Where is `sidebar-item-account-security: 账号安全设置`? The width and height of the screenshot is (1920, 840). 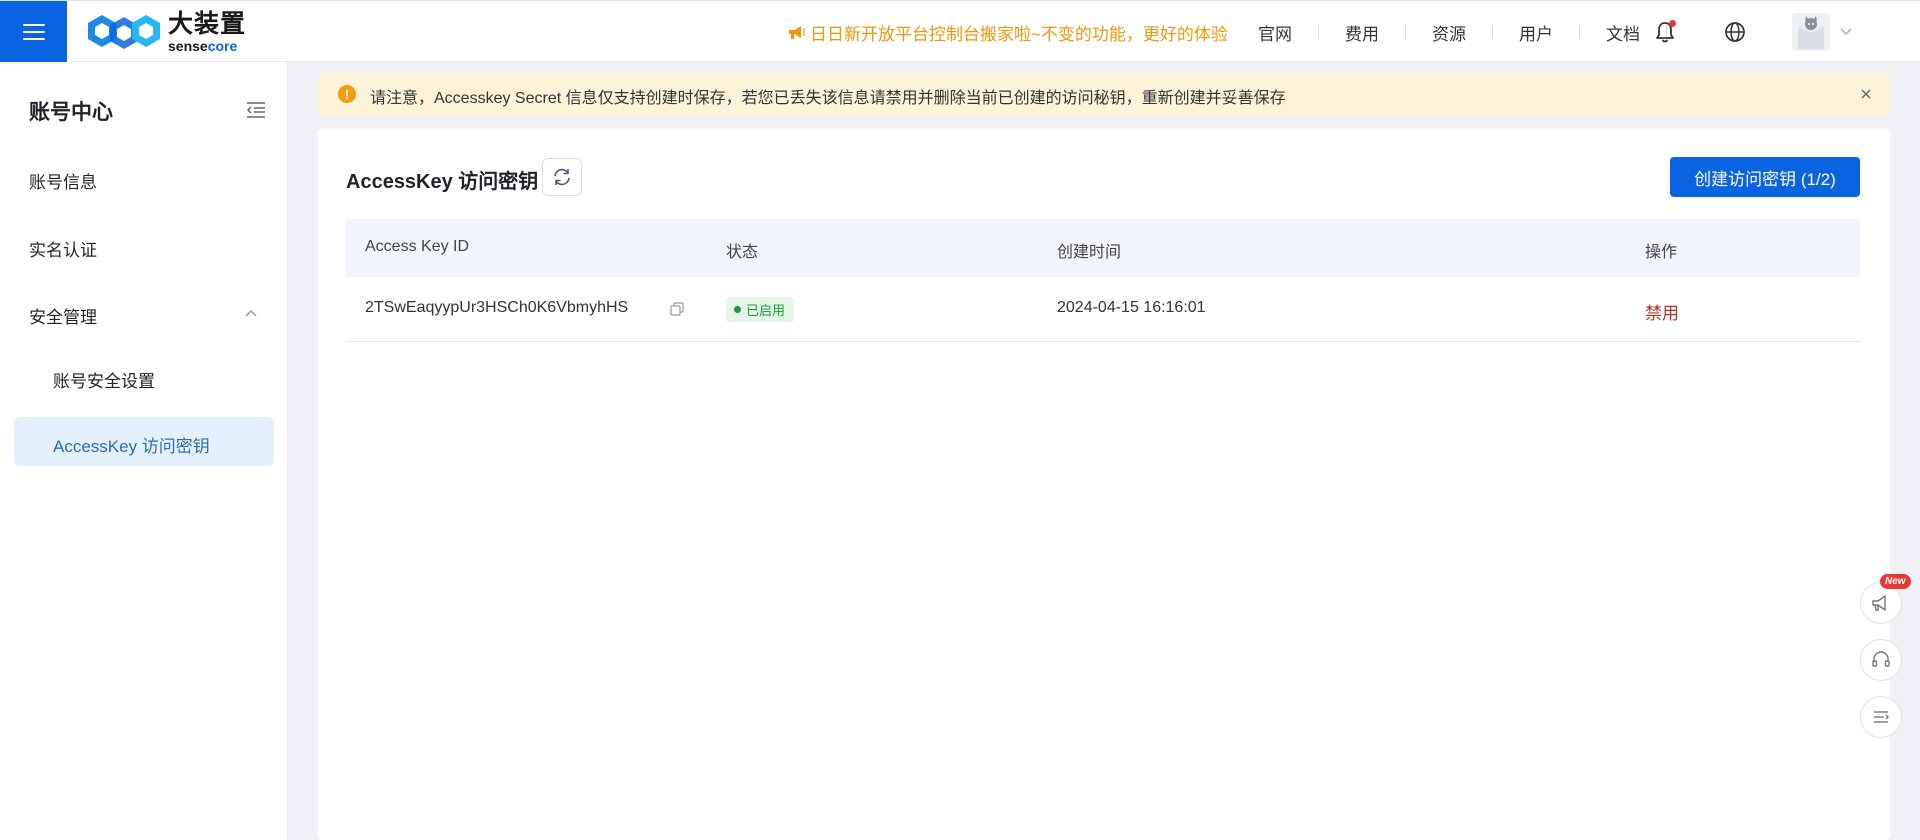 sidebar-item-account-security: 账号安全设置 is located at coordinates (104, 379).